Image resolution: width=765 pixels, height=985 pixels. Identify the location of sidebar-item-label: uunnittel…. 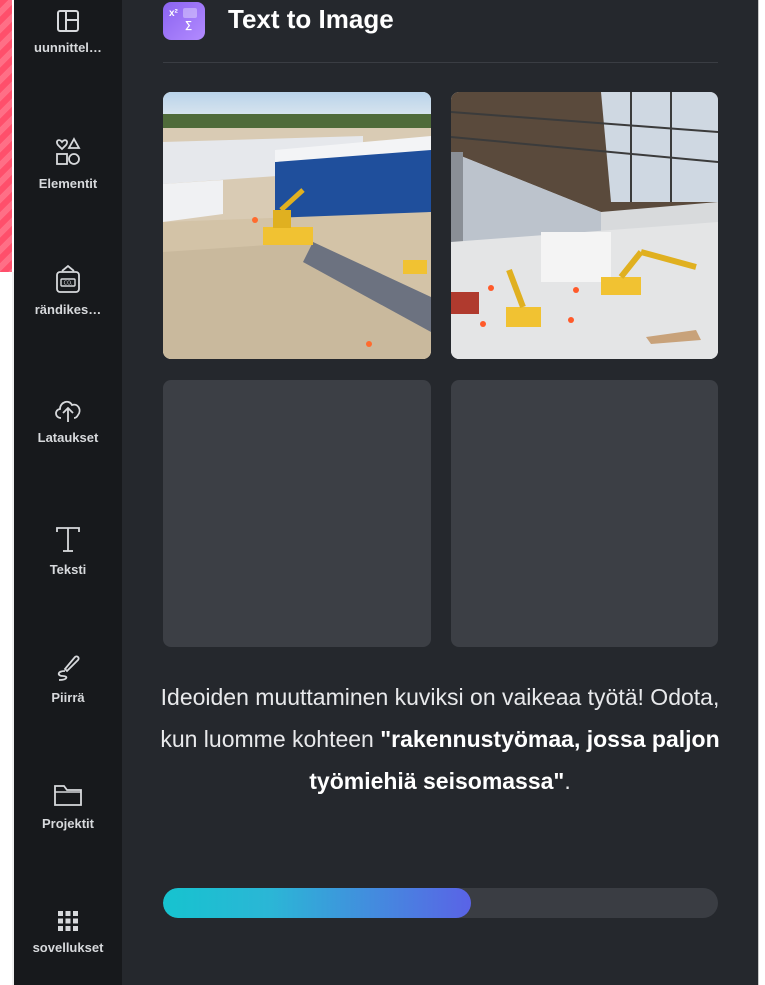
(68, 47).